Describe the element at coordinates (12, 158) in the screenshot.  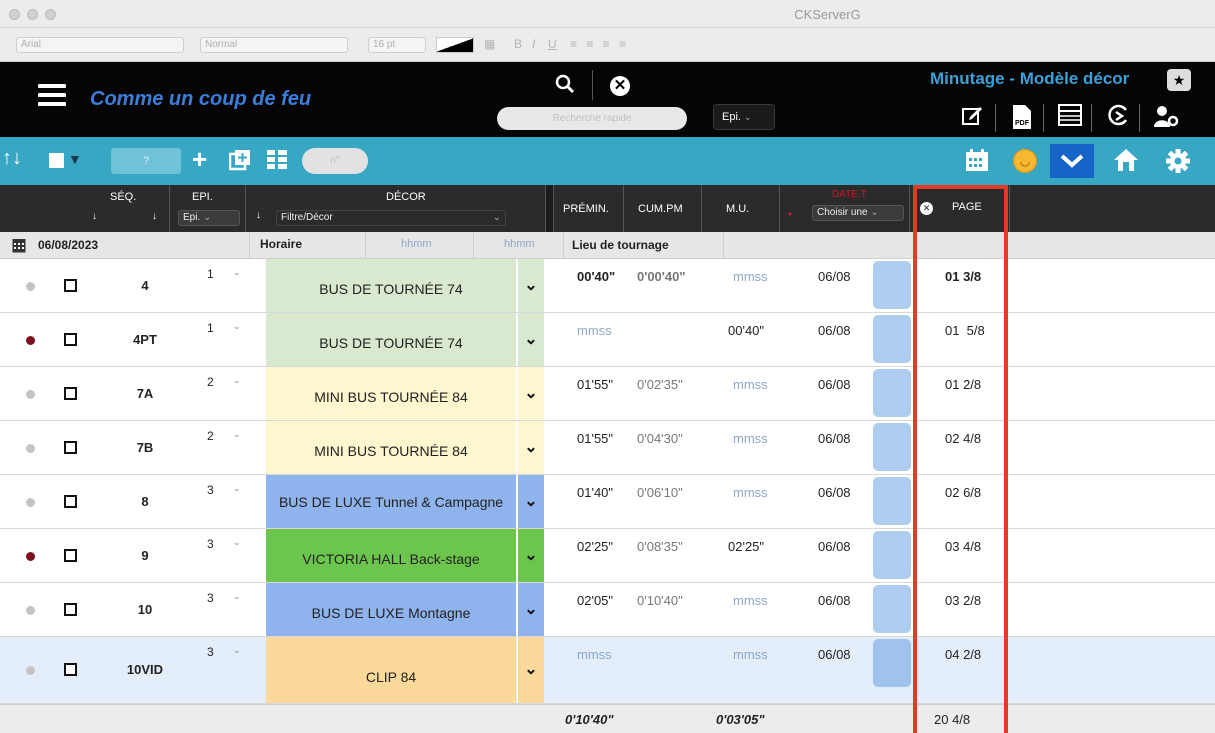
I see `sort-arrows-icon: ↑↓` at that location.